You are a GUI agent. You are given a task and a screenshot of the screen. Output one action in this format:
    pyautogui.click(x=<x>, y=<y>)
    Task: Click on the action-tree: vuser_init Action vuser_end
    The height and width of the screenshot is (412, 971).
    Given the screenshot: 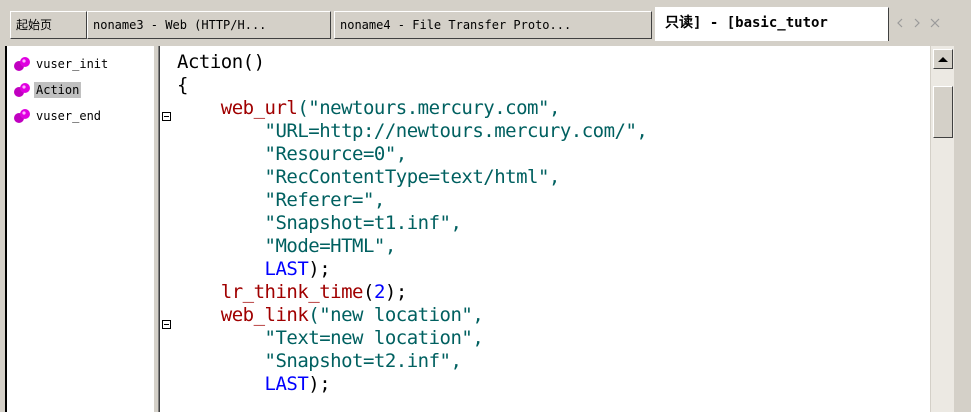 What is the action you would take?
    pyautogui.click(x=80, y=229)
    